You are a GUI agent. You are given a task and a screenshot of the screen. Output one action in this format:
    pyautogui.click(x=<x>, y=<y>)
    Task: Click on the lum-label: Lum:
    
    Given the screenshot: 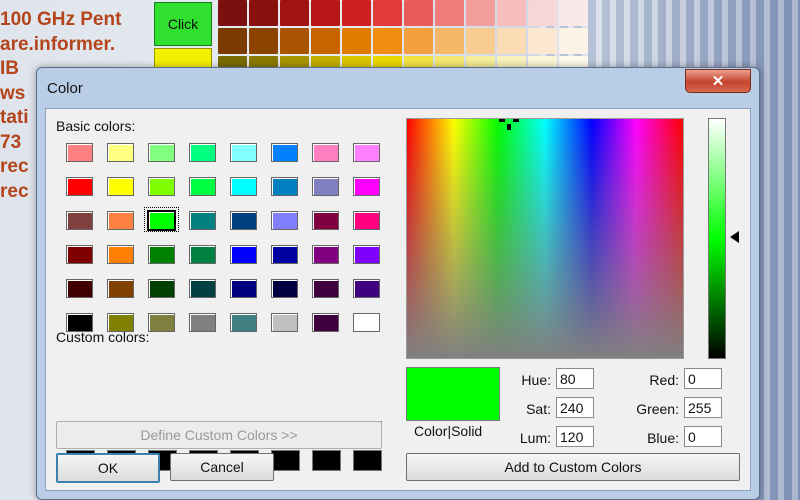 What is the action you would take?
    pyautogui.click(x=535, y=438)
    